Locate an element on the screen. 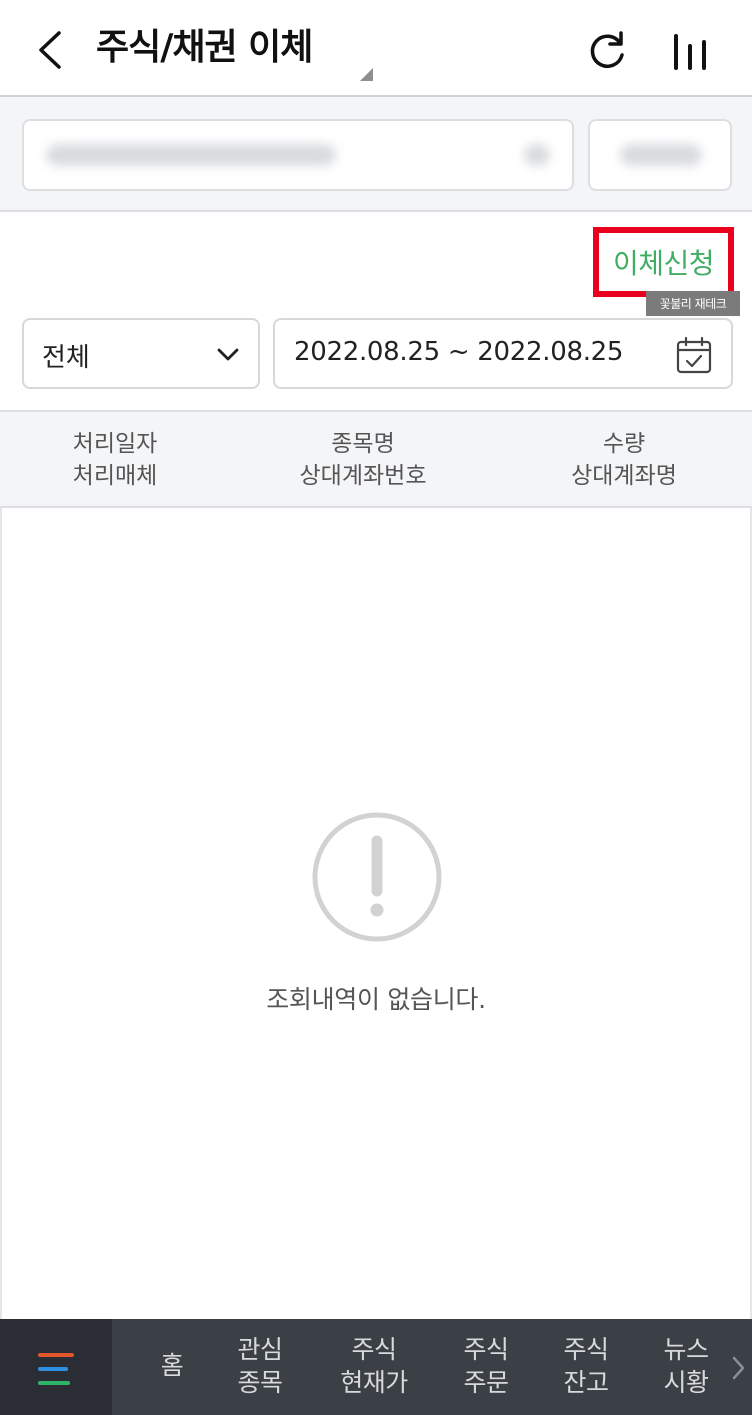 This screenshot has height=1415, width=752. blurred-password is located at coordinates (661, 155).